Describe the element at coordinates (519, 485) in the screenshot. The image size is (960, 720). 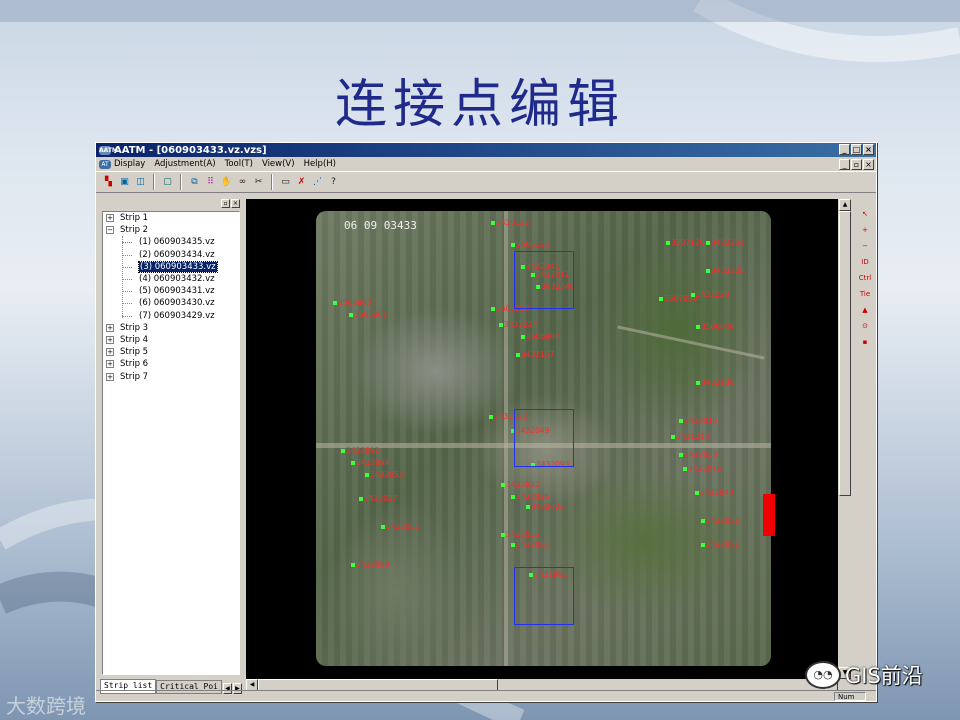
I see `tie-point-label: 3432032` at that location.